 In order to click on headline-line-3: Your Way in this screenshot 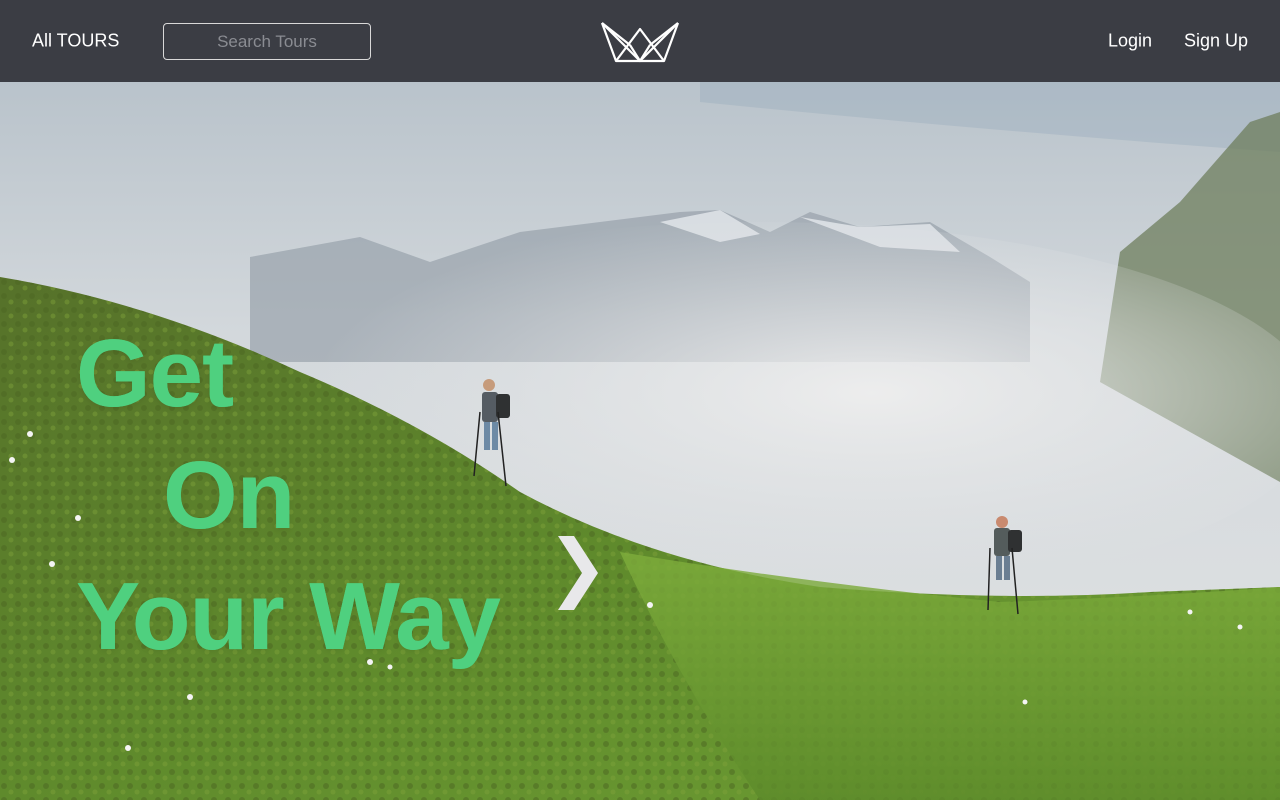, I will do `click(288, 616)`.